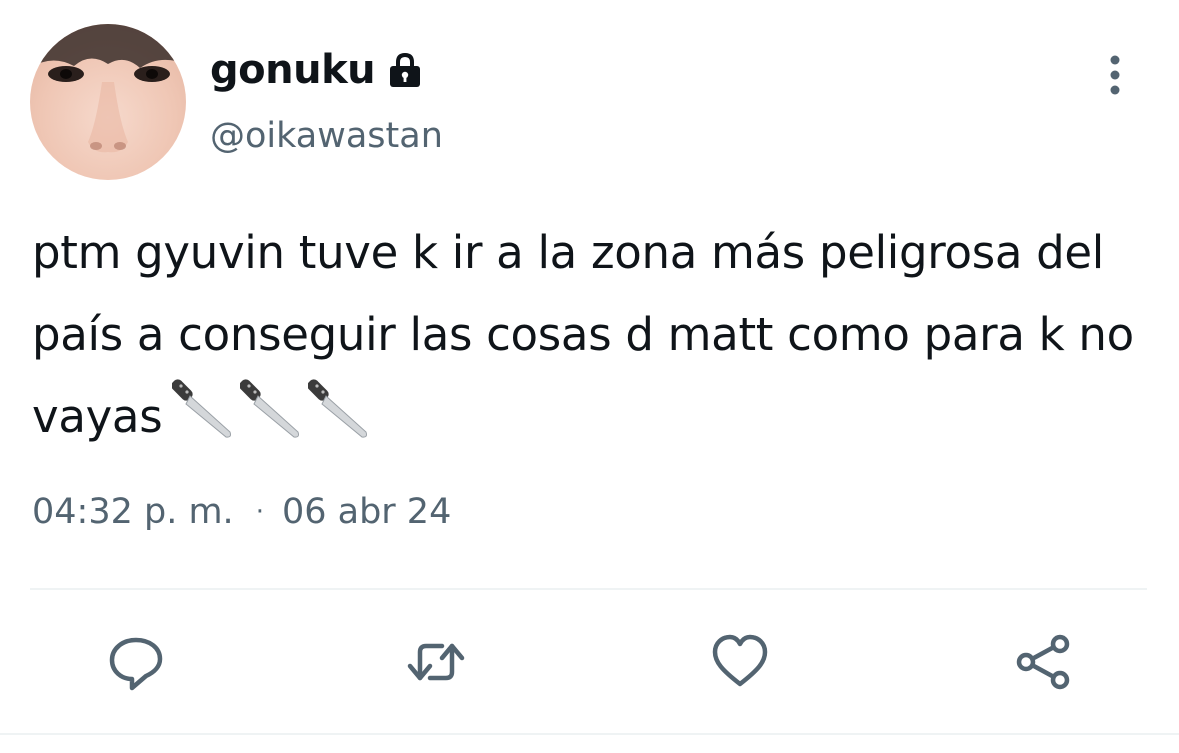  I want to click on like-icon, so click(740, 660).